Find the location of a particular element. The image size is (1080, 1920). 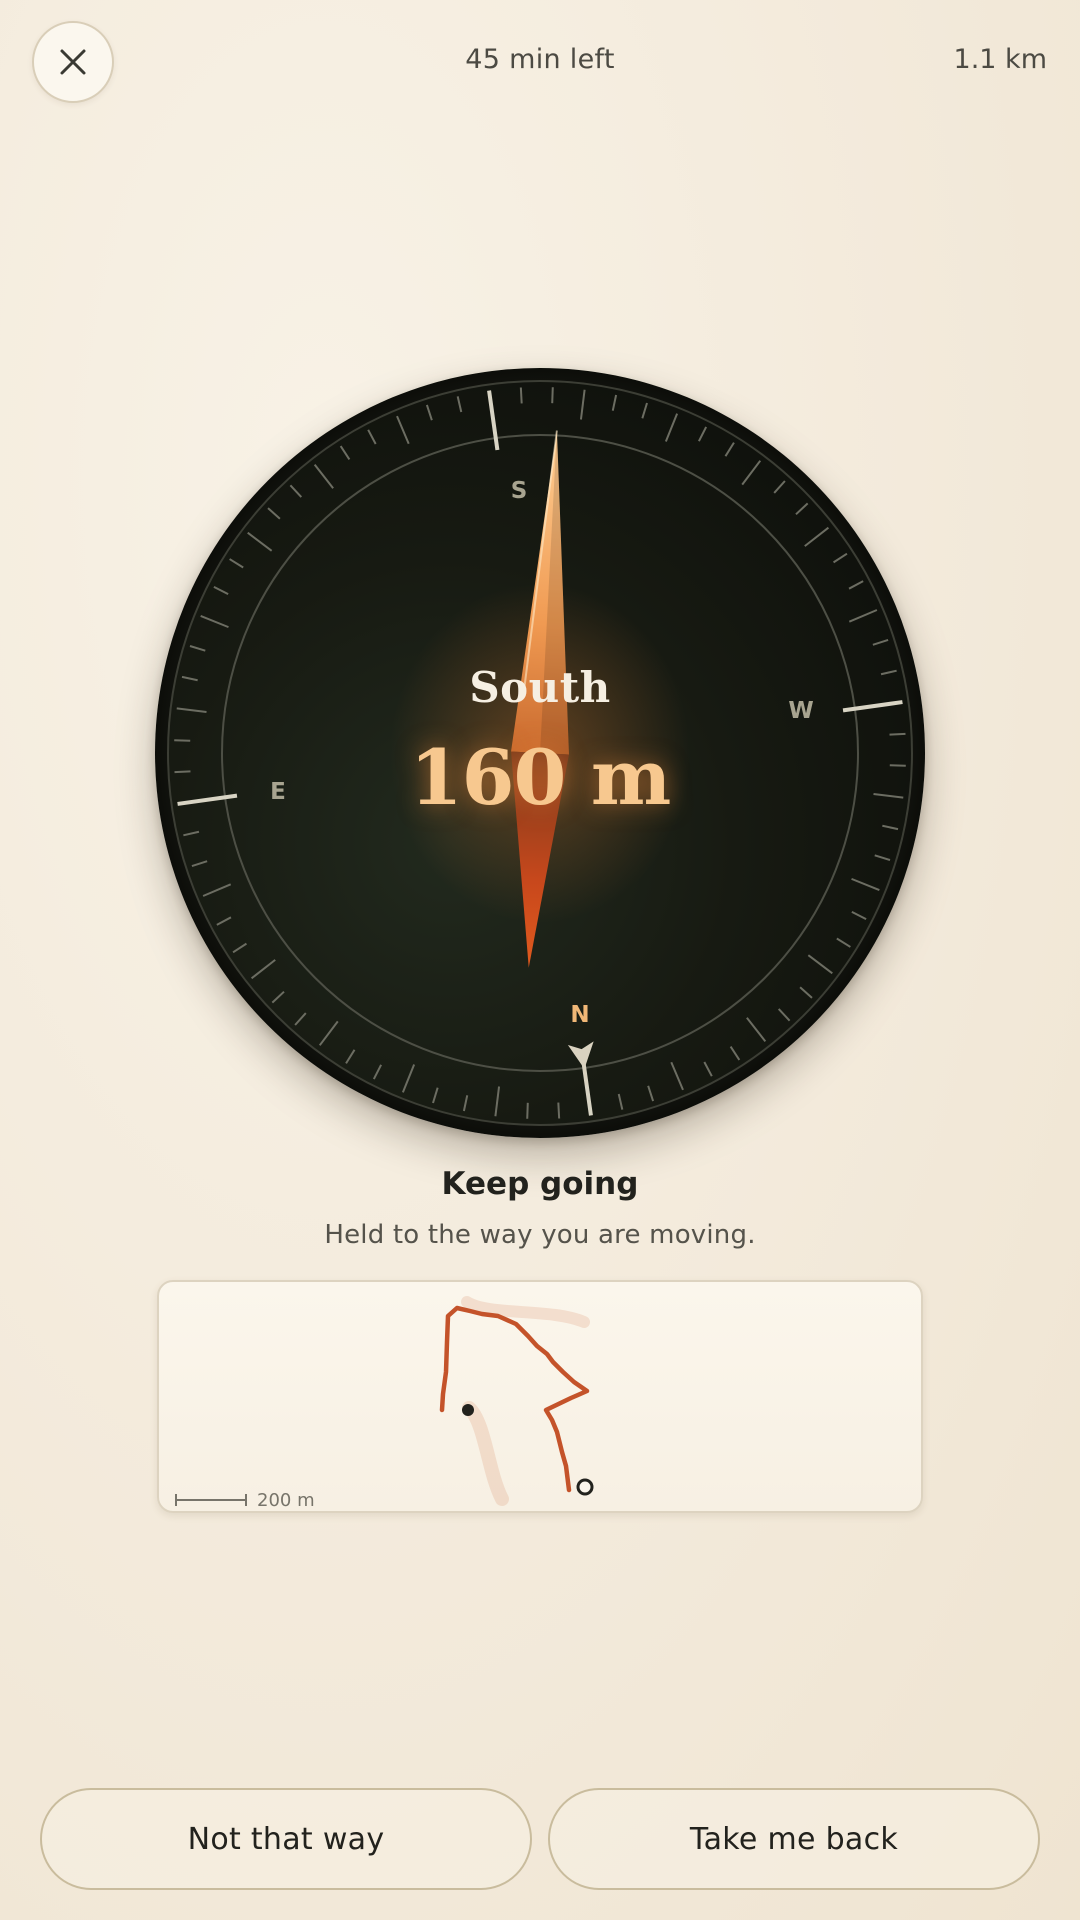

not-that-way-button: Not that way is located at coordinates (286, 1839).